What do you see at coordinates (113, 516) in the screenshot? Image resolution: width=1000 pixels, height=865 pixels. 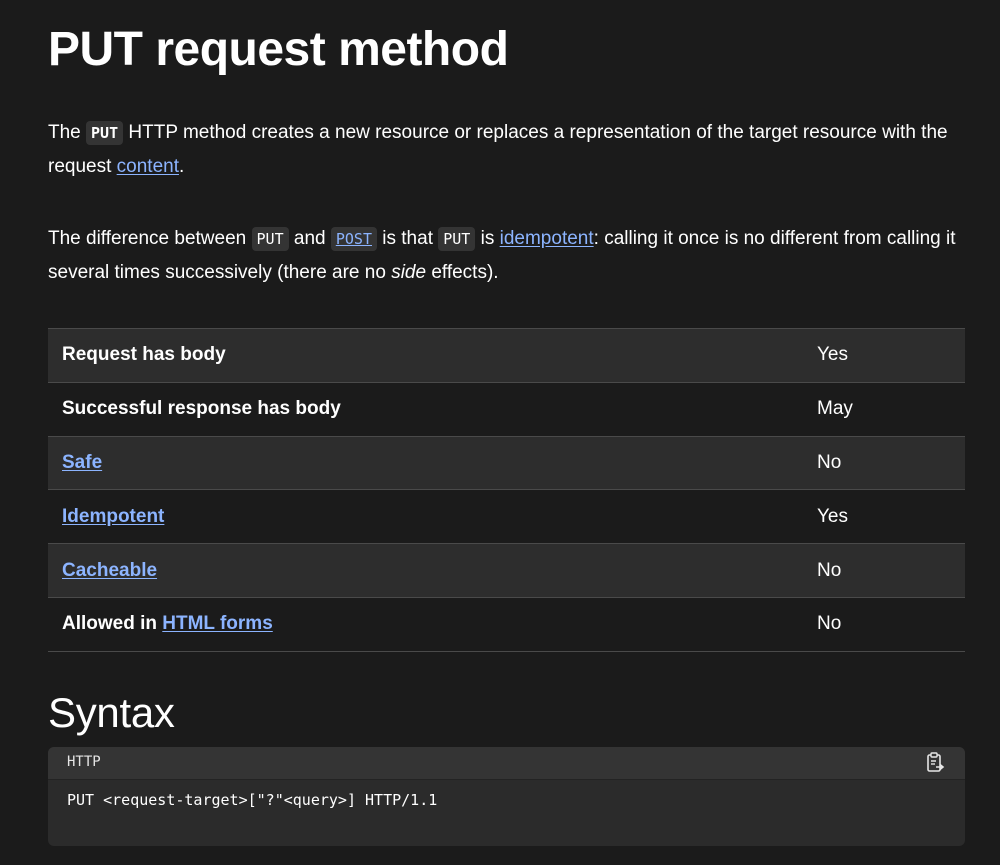 I see `idempotent-property-link: Idempotent` at bounding box center [113, 516].